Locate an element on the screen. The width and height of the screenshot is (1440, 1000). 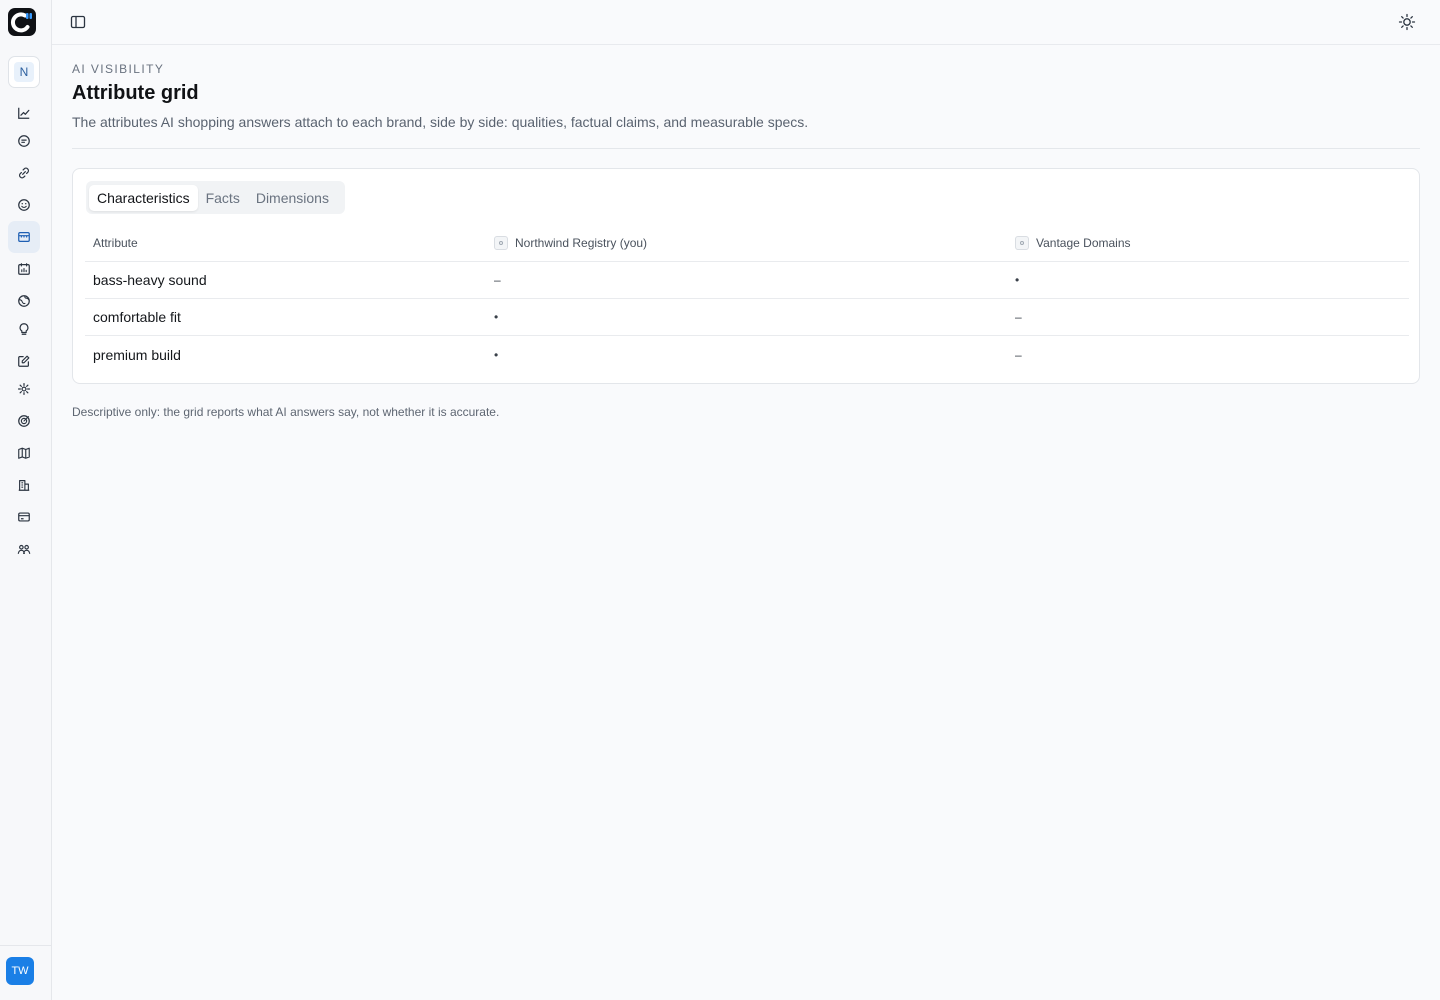
chat-bubble-icon is located at coordinates (24, 141).